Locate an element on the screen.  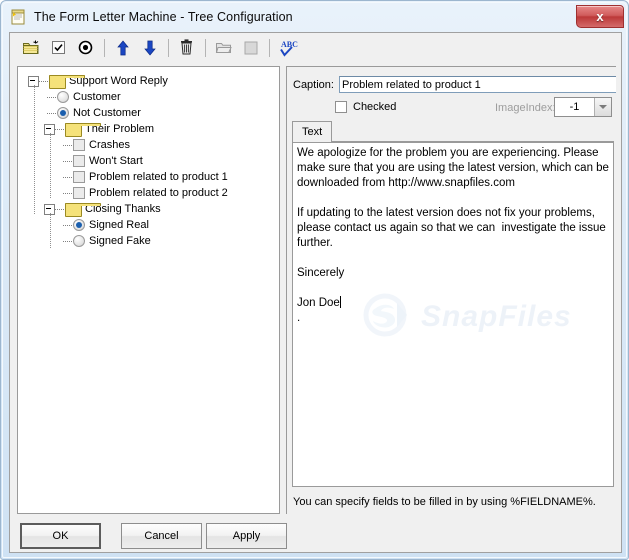
tree-node-label: Not Customer is located at coordinates (107, 113).